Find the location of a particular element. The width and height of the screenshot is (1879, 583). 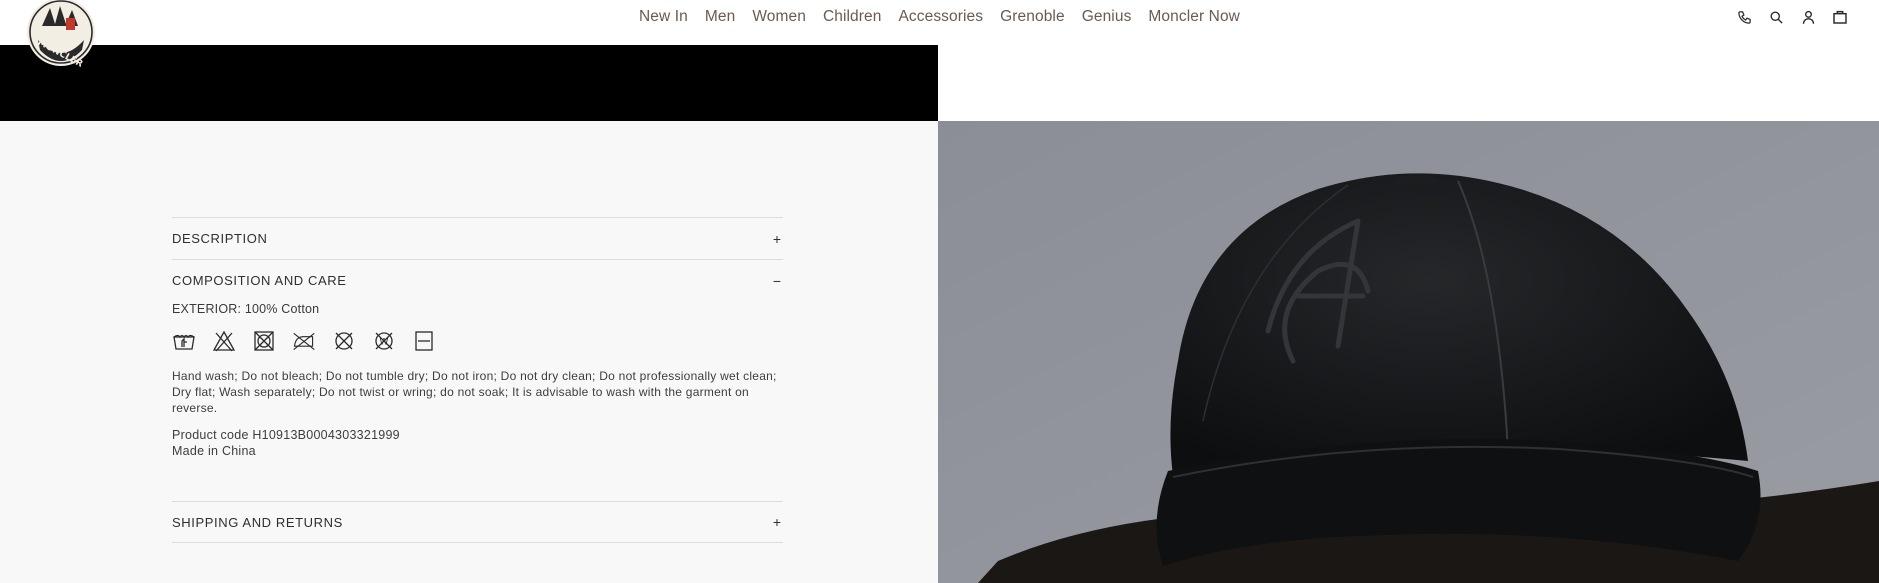

phone-icon is located at coordinates (1744, 17).